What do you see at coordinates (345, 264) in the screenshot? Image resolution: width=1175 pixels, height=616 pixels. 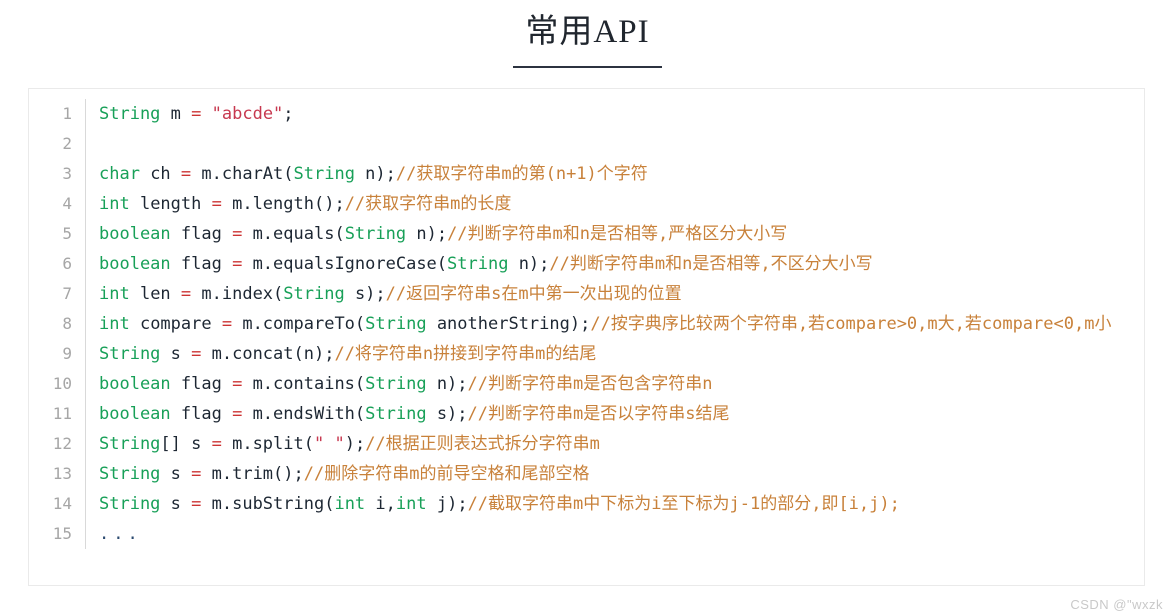 I see `code-token: m.equalsIgnoreCase(` at bounding box center [345, 264].